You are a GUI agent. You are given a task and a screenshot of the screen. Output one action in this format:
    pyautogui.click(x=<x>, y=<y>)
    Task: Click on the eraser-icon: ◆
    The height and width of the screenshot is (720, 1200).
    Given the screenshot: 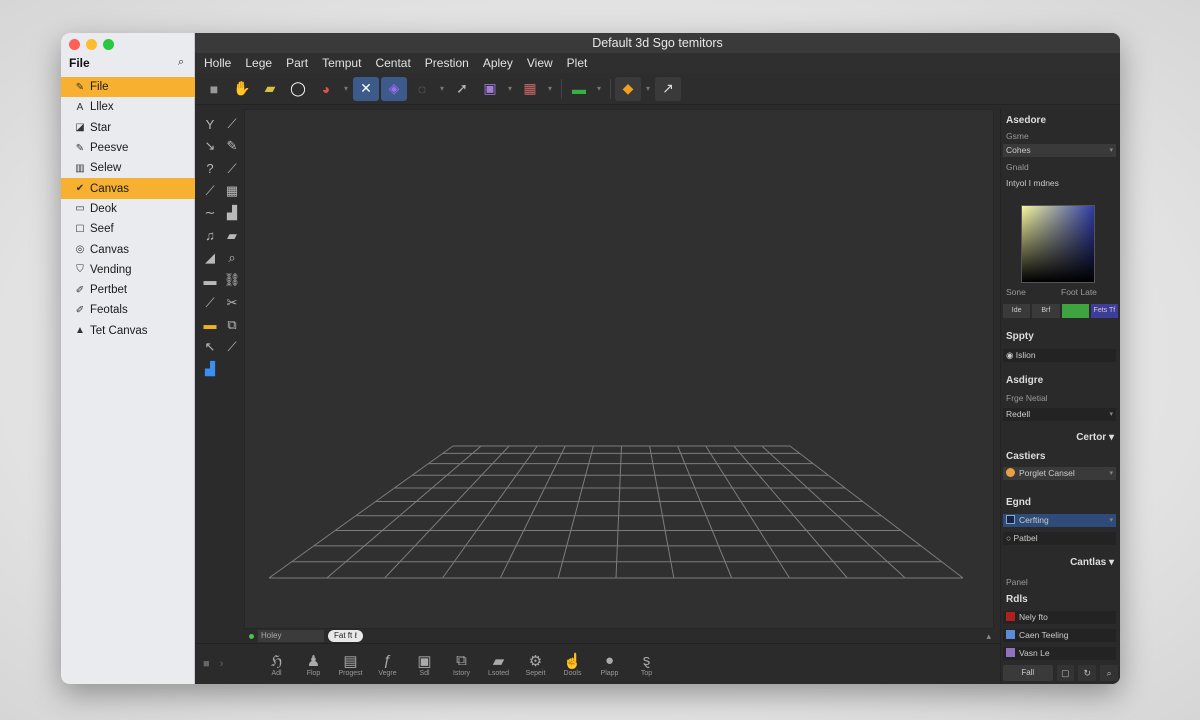 What is the action you would take?
    pyautogui.click(x=628, y=88)
    